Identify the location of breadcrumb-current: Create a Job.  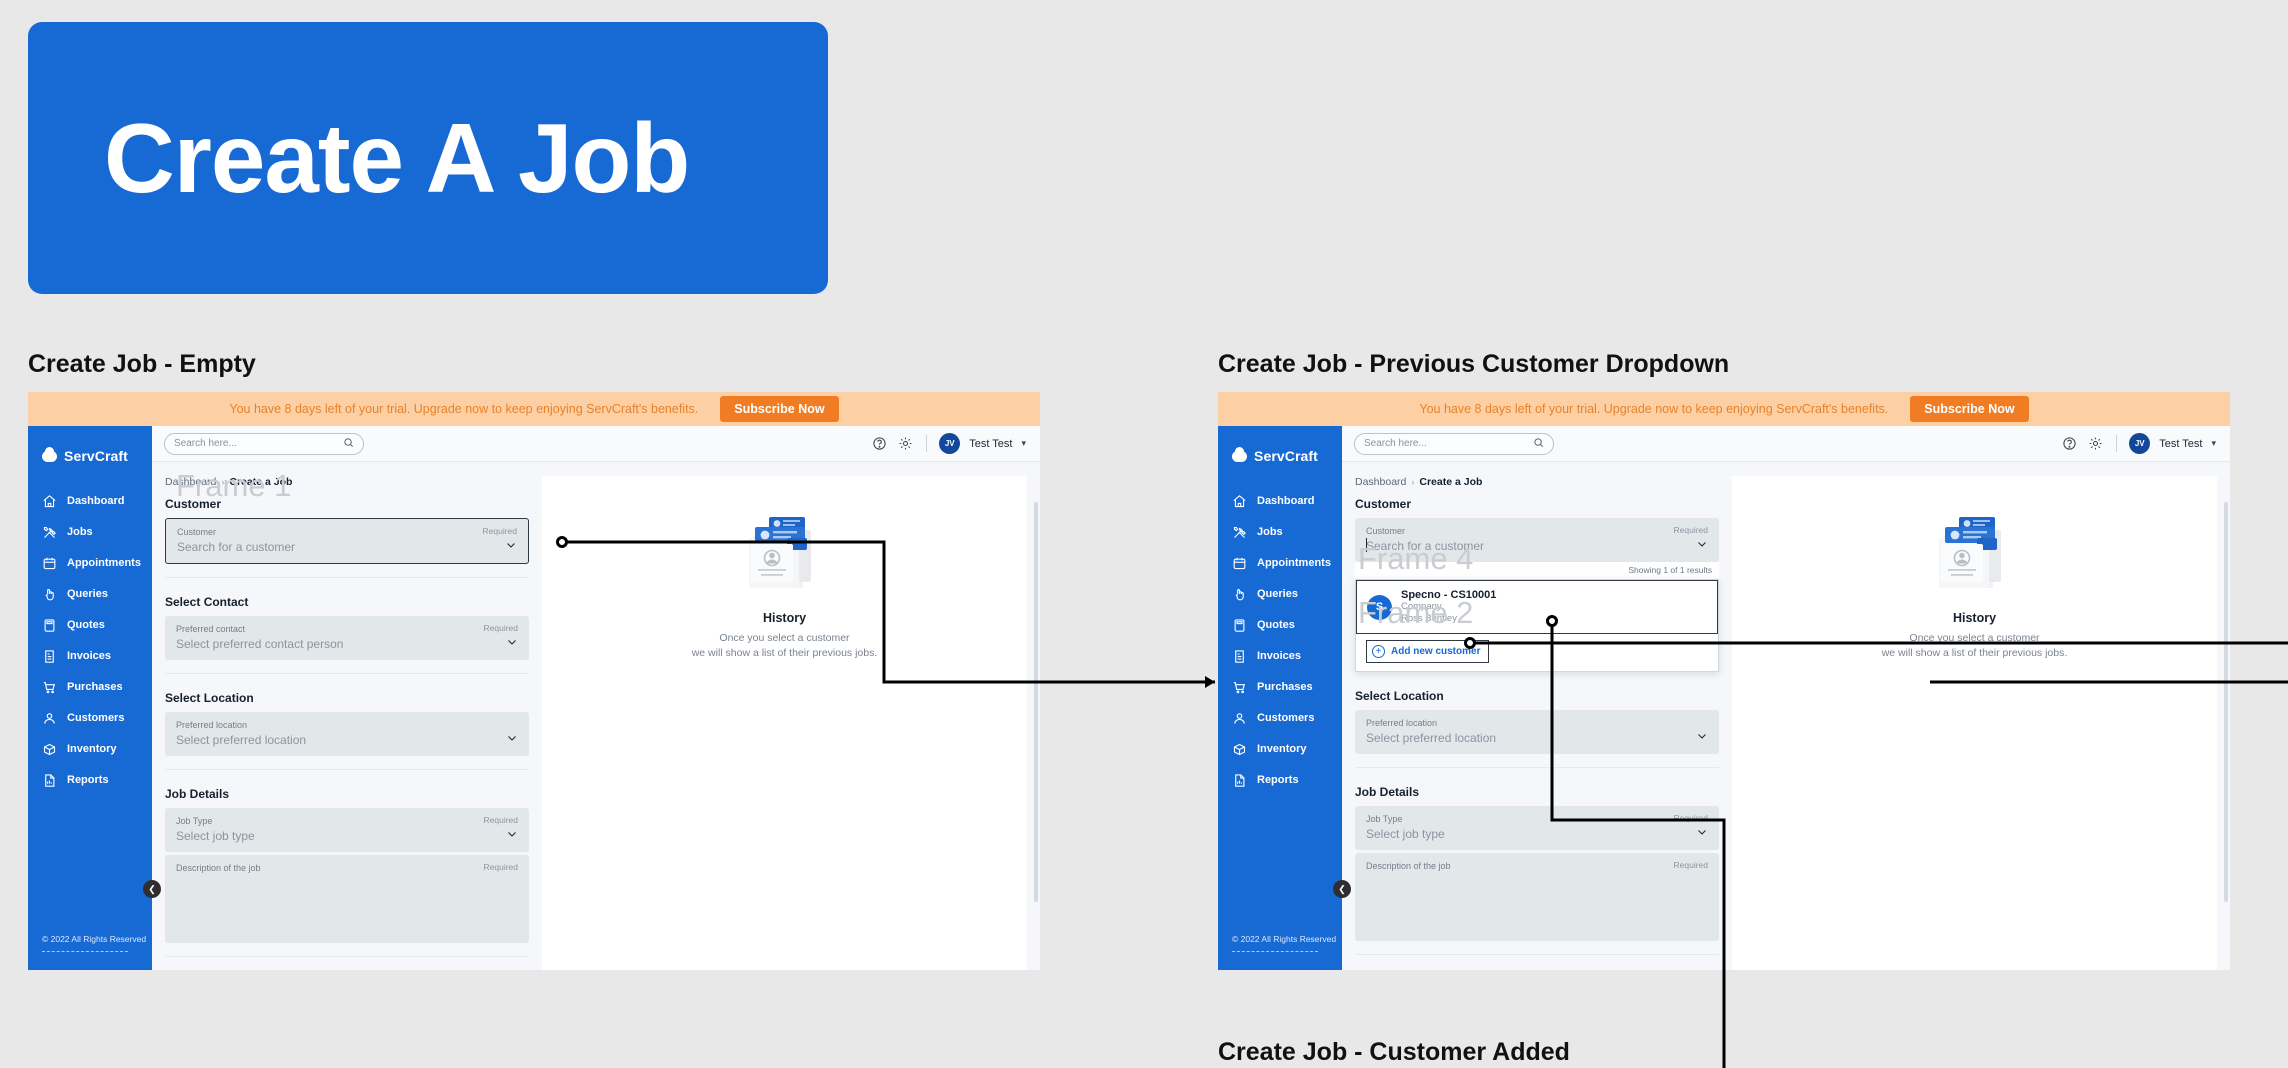
(1451, 482).